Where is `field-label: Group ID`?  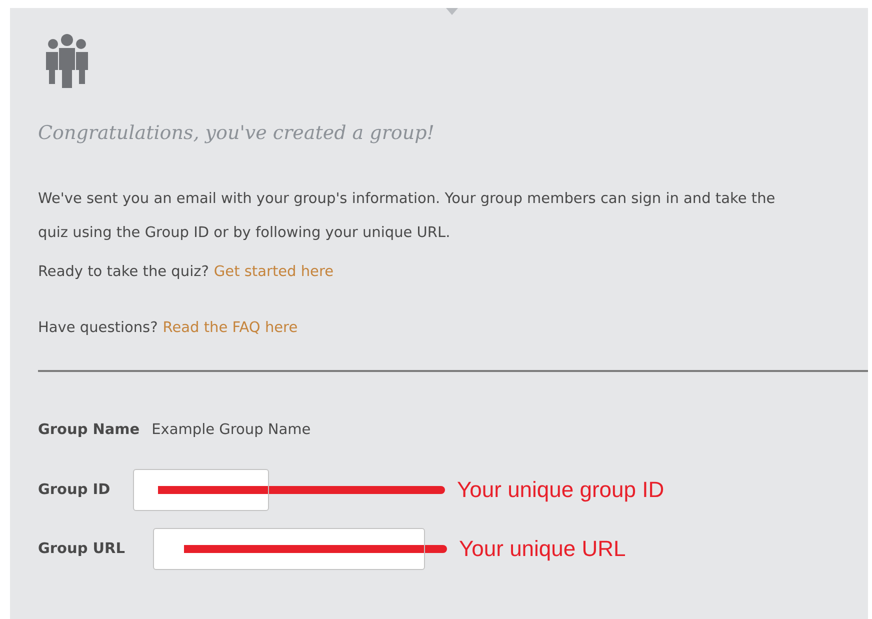
field-label: Group ID is located at coordinates (75, 490).